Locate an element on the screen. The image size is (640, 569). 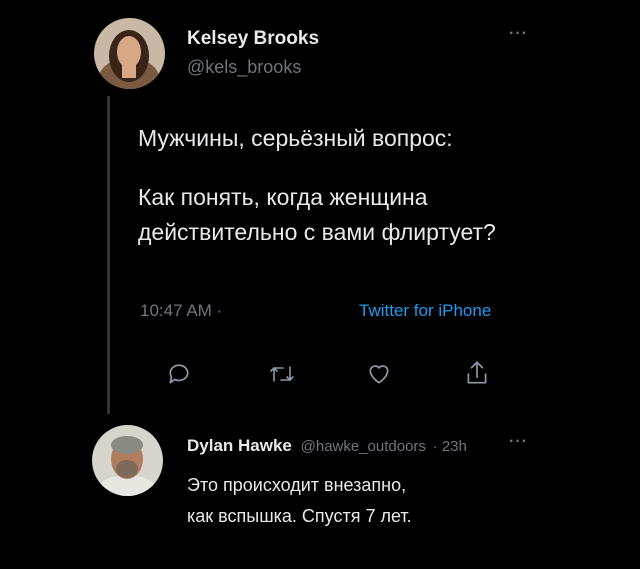
like-icon is located at coordinates (379, 374).